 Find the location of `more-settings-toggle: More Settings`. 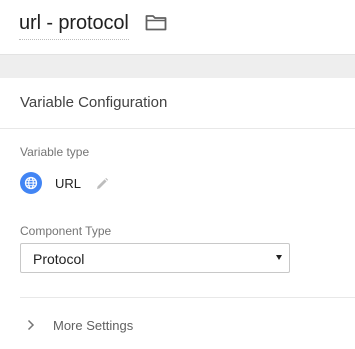

more-settings-toggle: More Settings is located at coordinates (120, 326).